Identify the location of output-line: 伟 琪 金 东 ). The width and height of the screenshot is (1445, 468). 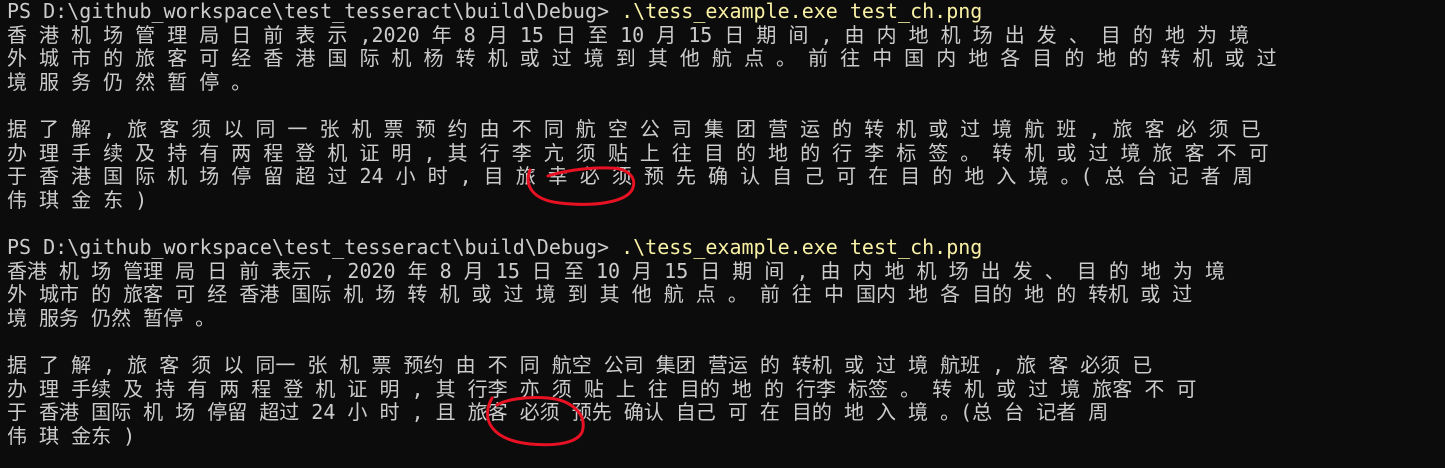
(77, 200).